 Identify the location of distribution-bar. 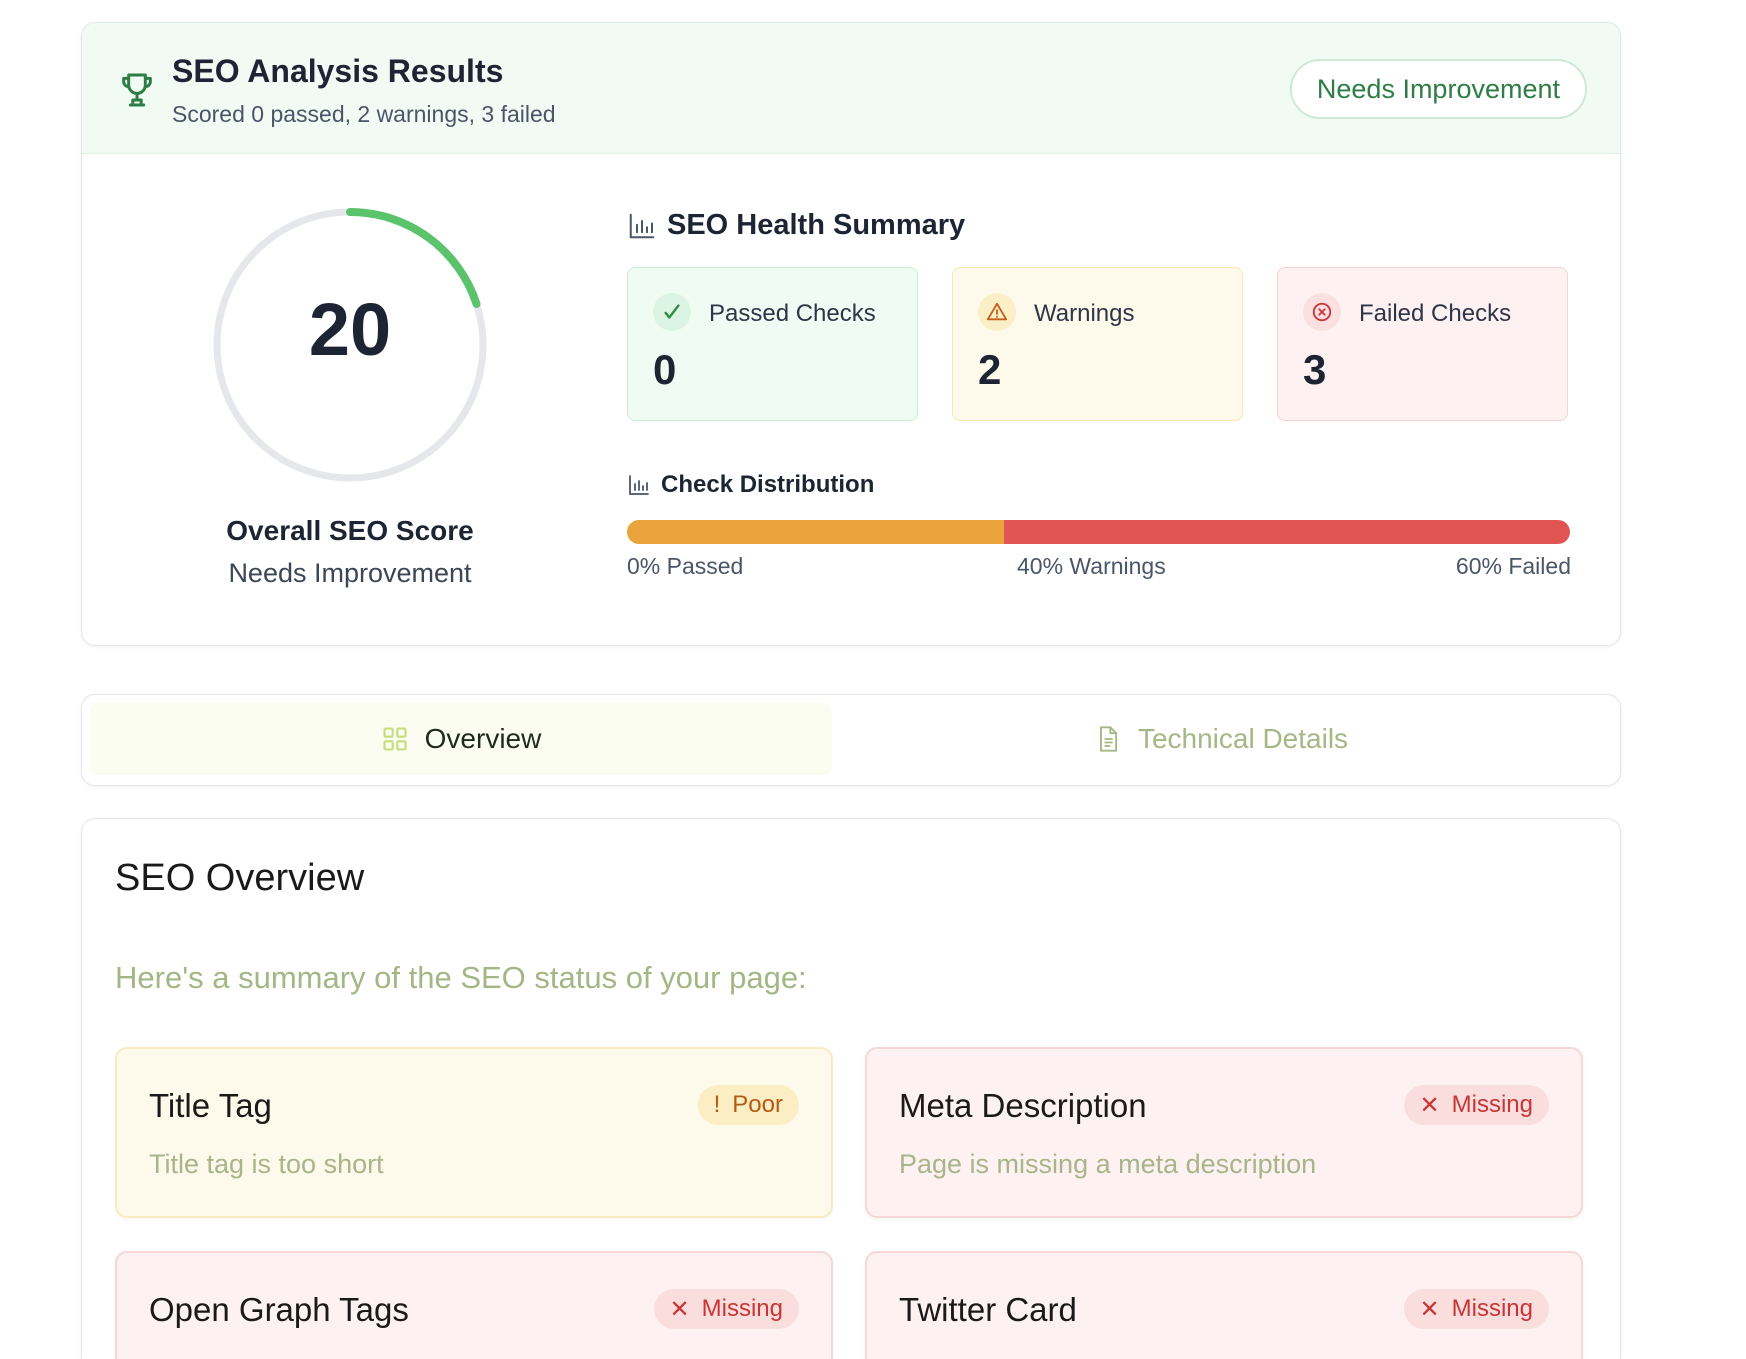
(1098, 532).